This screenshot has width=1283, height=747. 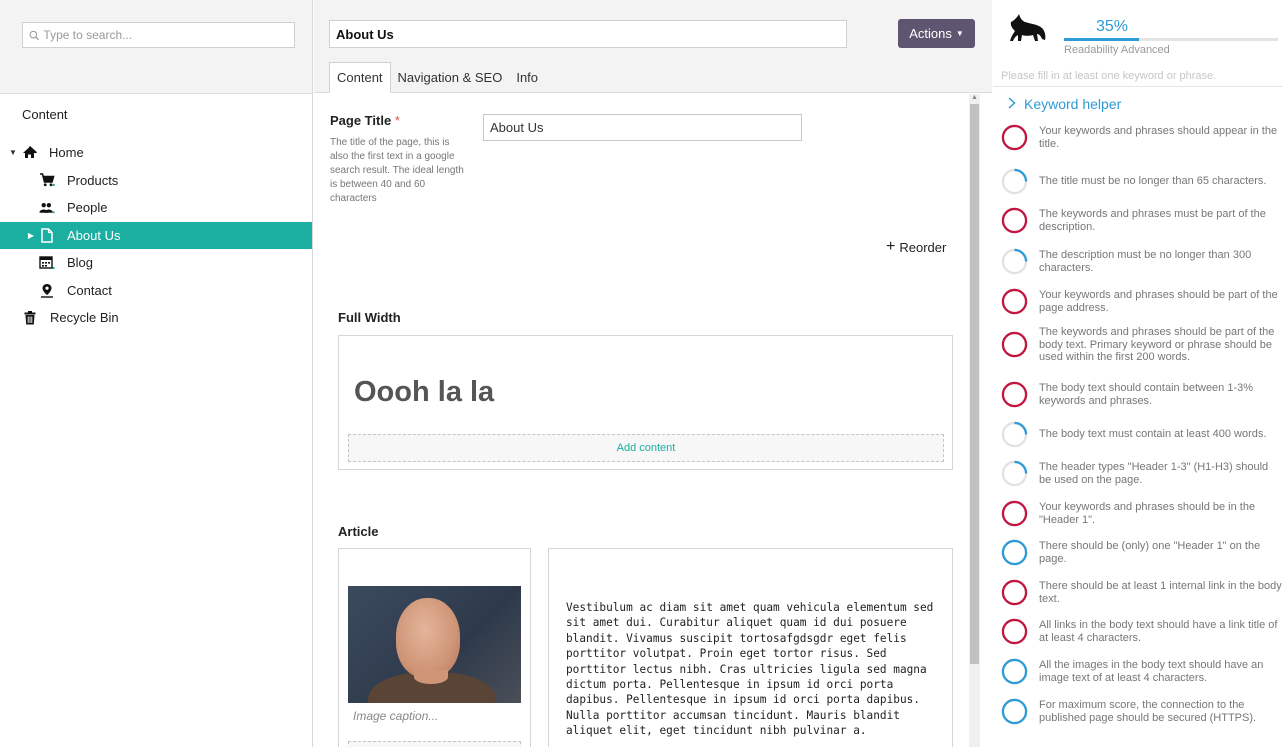 I want to click on tree-item-label: Recycle Bin, so click(x=84, y=318).